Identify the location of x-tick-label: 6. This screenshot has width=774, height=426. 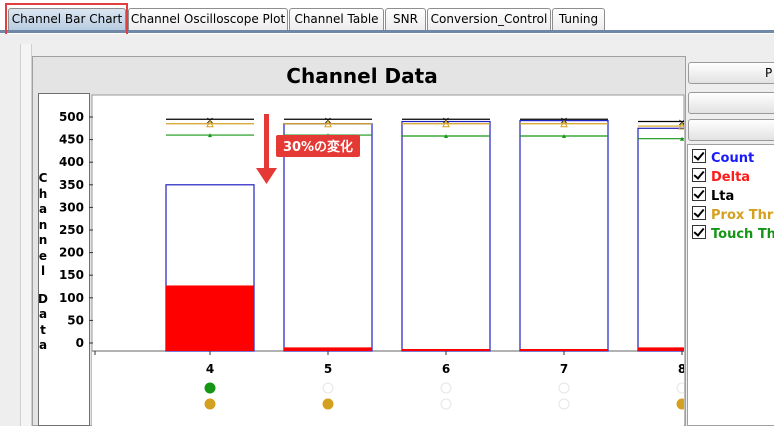
(446, 369).